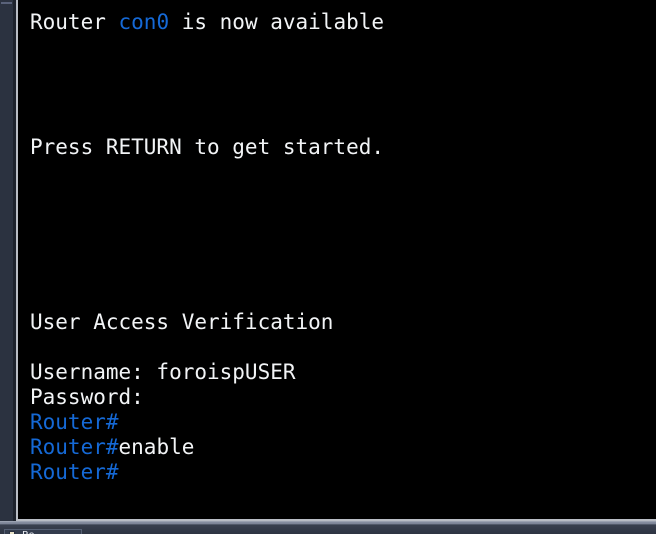  I want to click on taskbar-item-label: Ro, so click(28, 532).